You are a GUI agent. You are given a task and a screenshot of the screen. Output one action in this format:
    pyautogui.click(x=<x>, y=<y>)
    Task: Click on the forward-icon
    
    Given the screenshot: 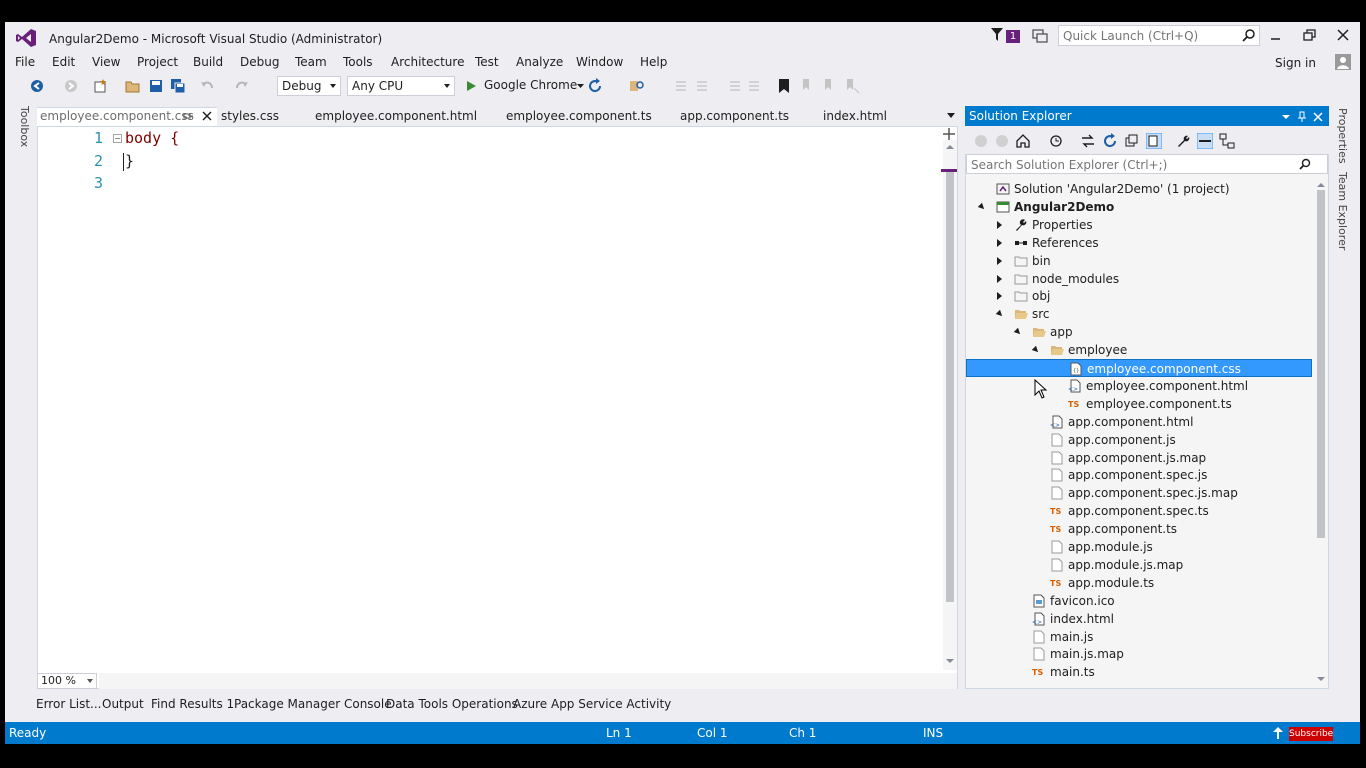 What is the action you would take?
    pyautogui.click(x=1002, y=141)
    